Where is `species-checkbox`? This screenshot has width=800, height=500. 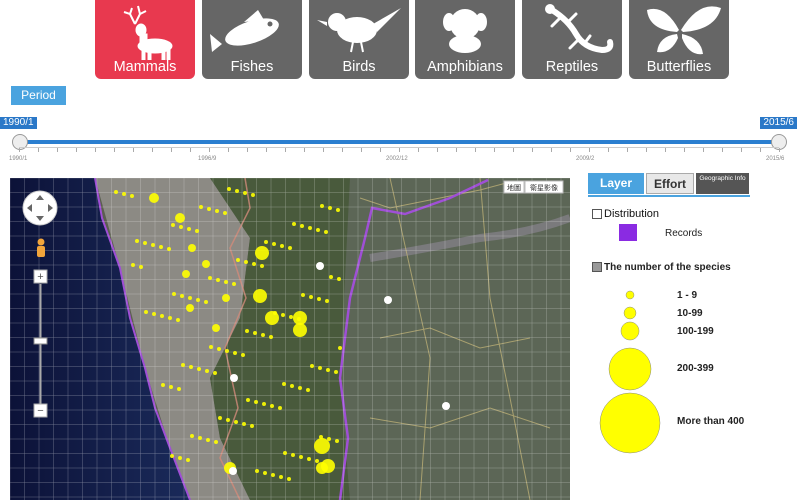
species-checkbox is located at coordinates (597, 267).